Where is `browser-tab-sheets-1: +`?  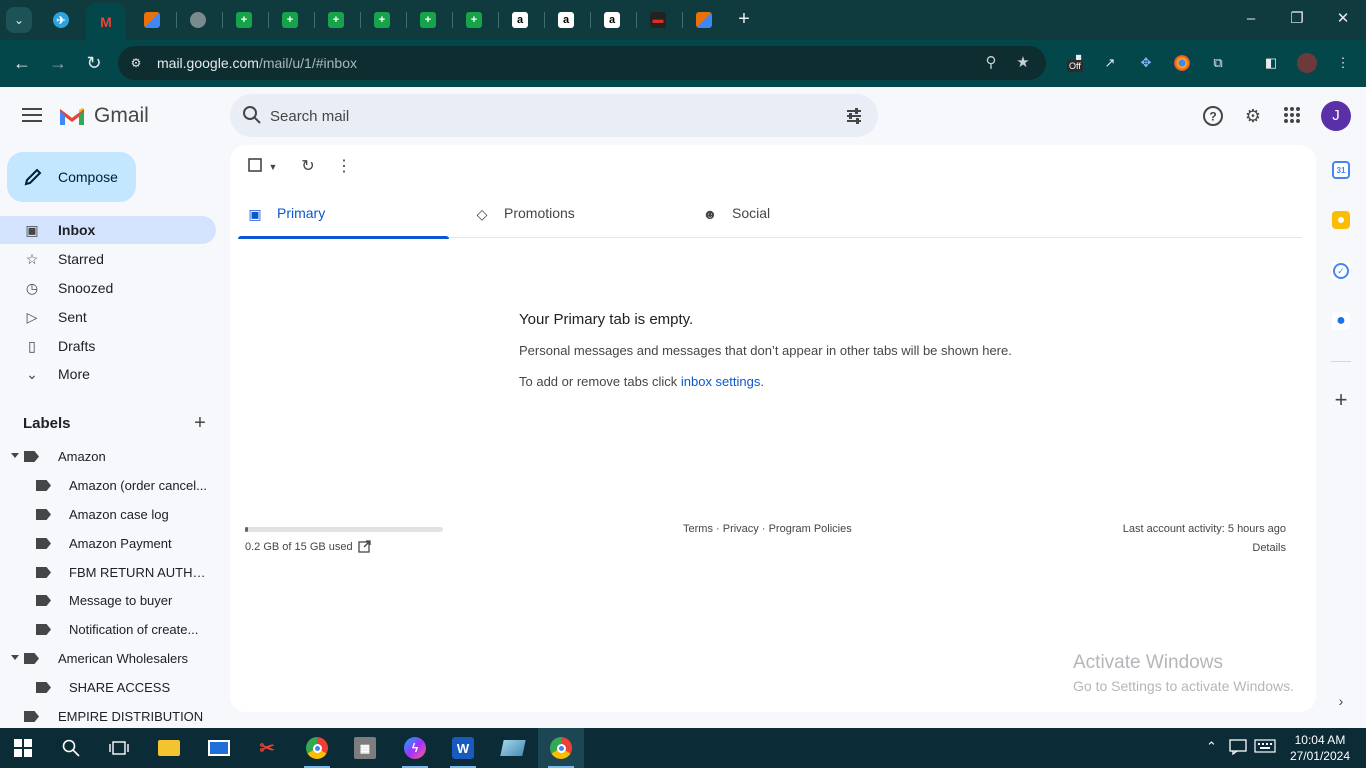 browser-tab-sheets-1: + is located at coordinates (244, 20).